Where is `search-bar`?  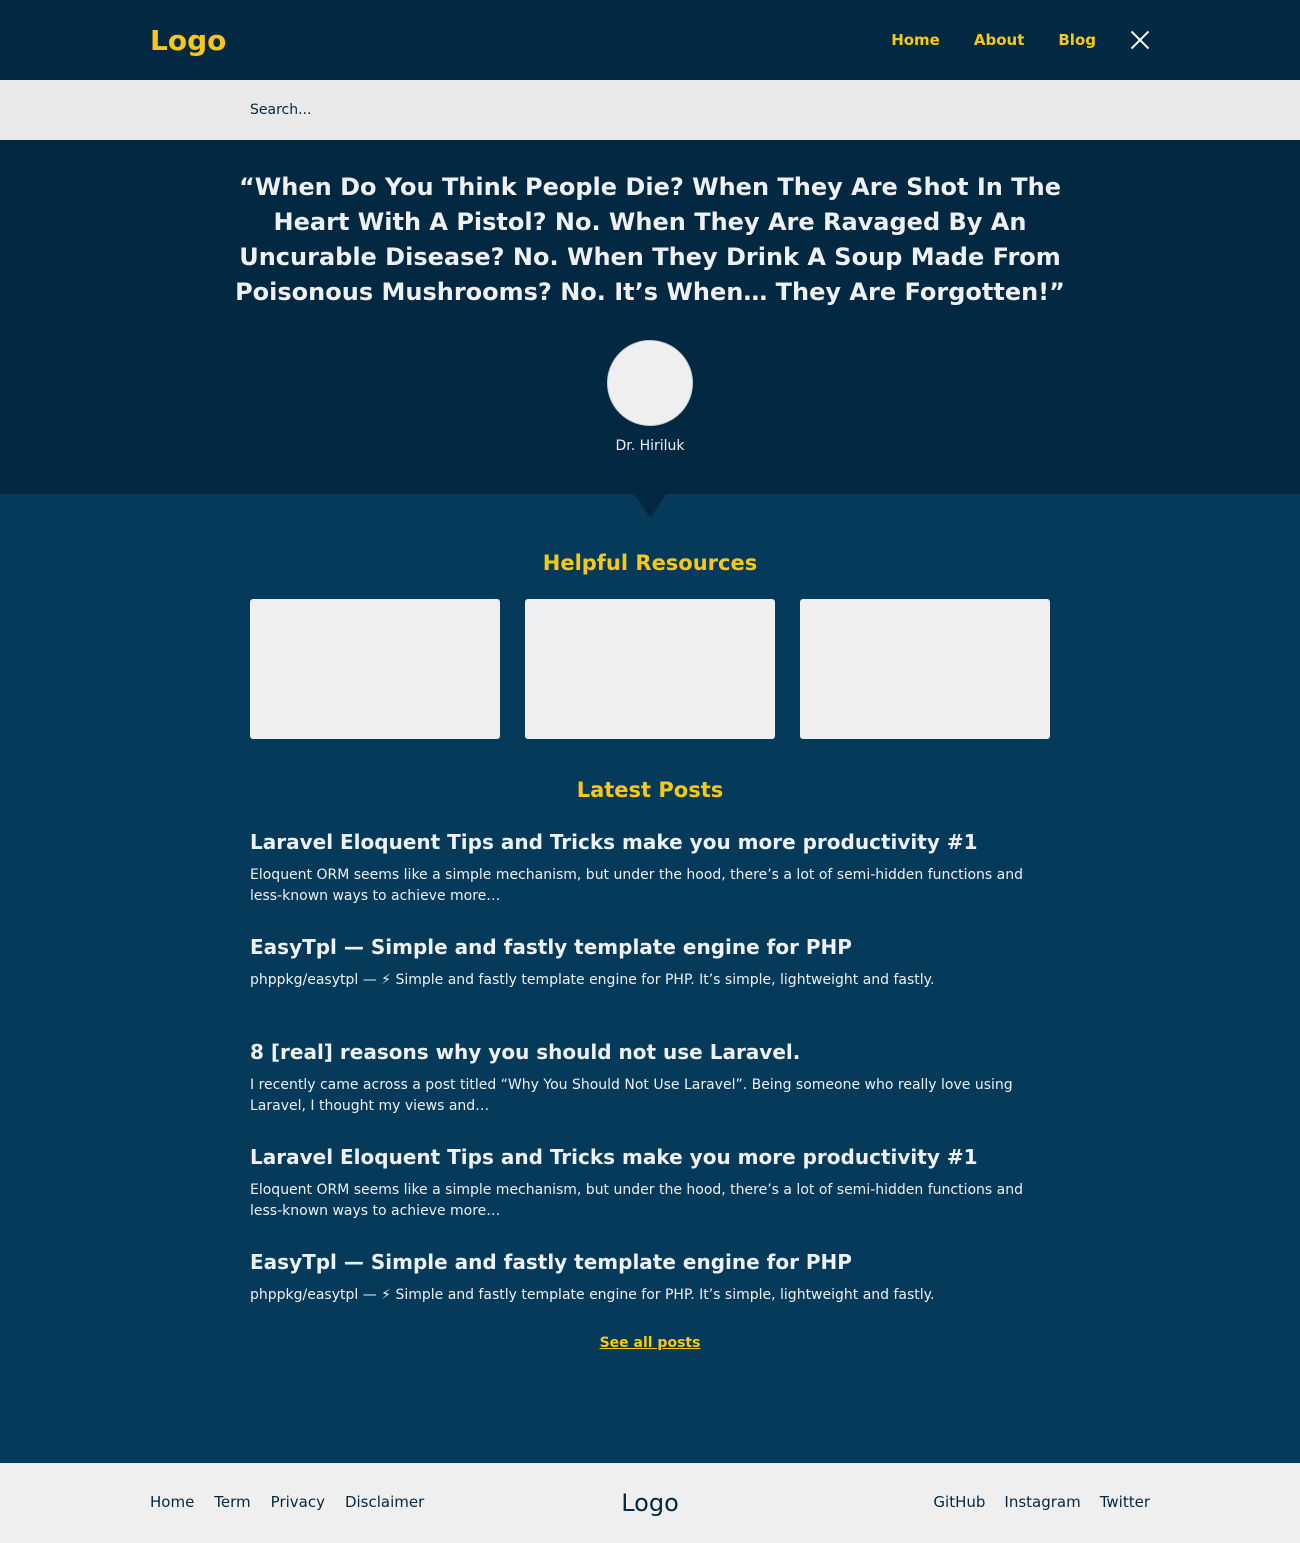 search-bar is located at coordinates (650, 110).